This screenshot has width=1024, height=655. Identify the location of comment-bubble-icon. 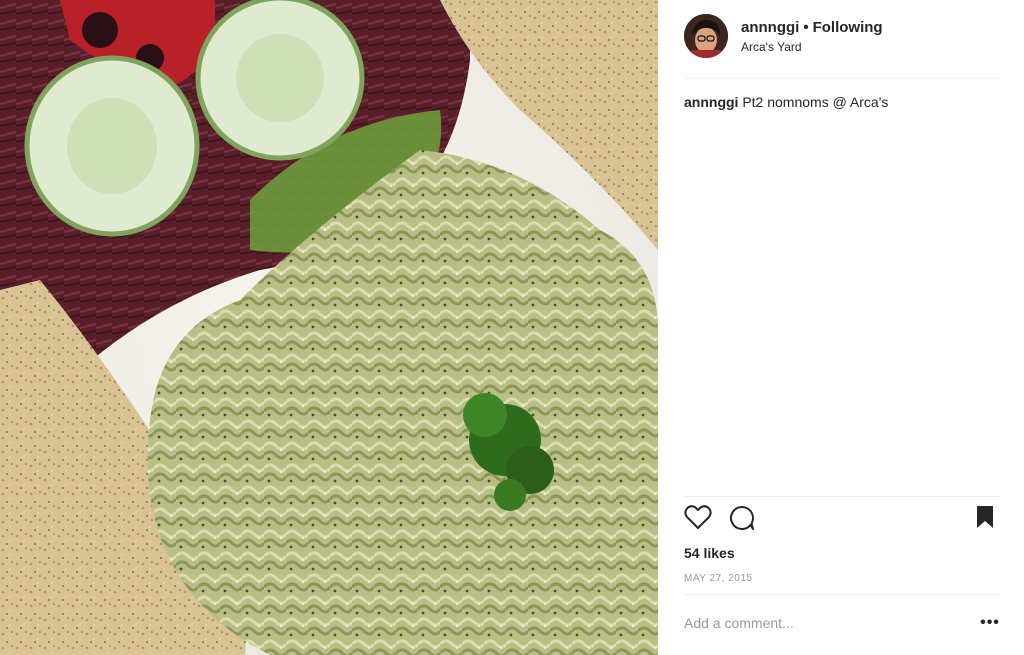
(743, 519).